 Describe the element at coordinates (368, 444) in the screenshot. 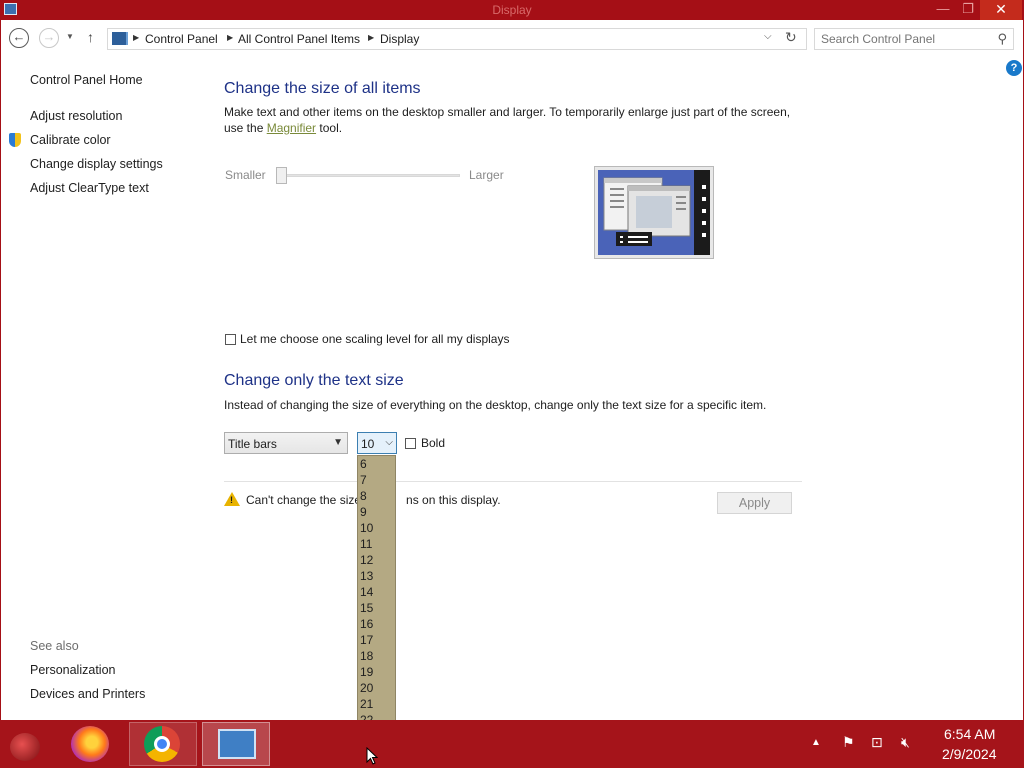

I see `font-size-select-value: 10` at that location.